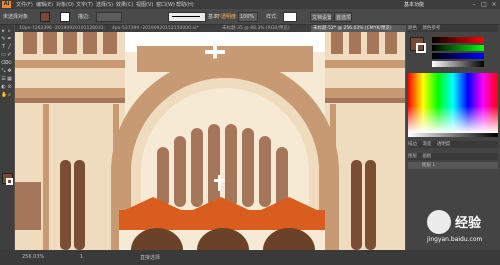 This screenshot has height=265, width=500. Describe the element at coordinates (453, 103) in the screenshot. I see `color-spectrum` at that location.